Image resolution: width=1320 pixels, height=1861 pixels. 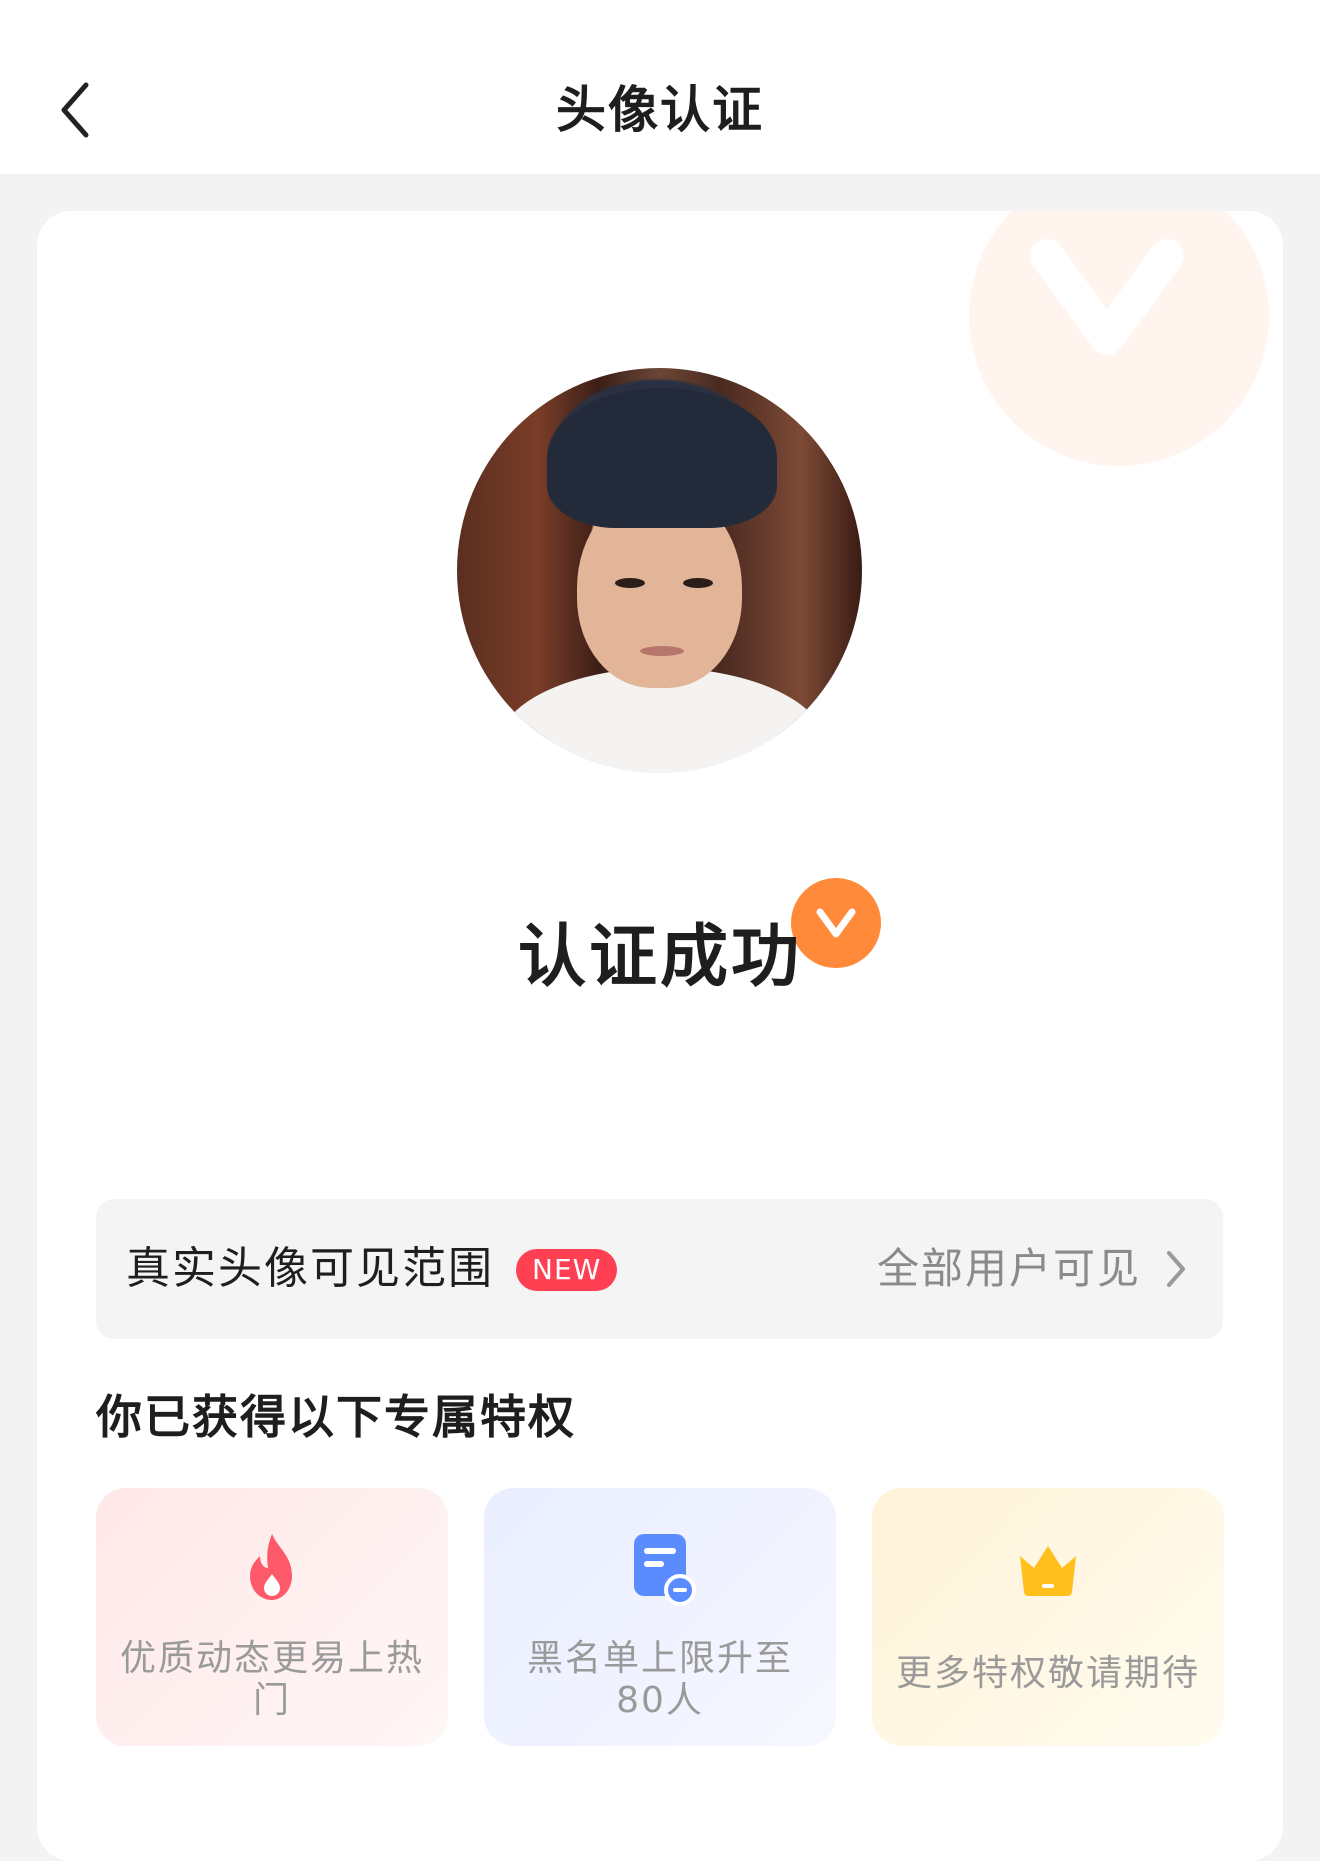 I want to click on flame-icon, so click(x=271, y=1567).